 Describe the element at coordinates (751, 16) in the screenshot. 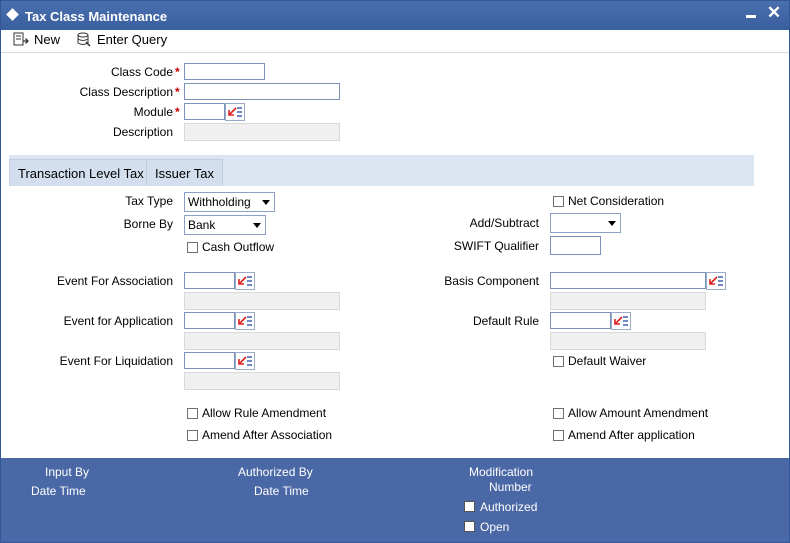

I see `minimize-icon` at that location.